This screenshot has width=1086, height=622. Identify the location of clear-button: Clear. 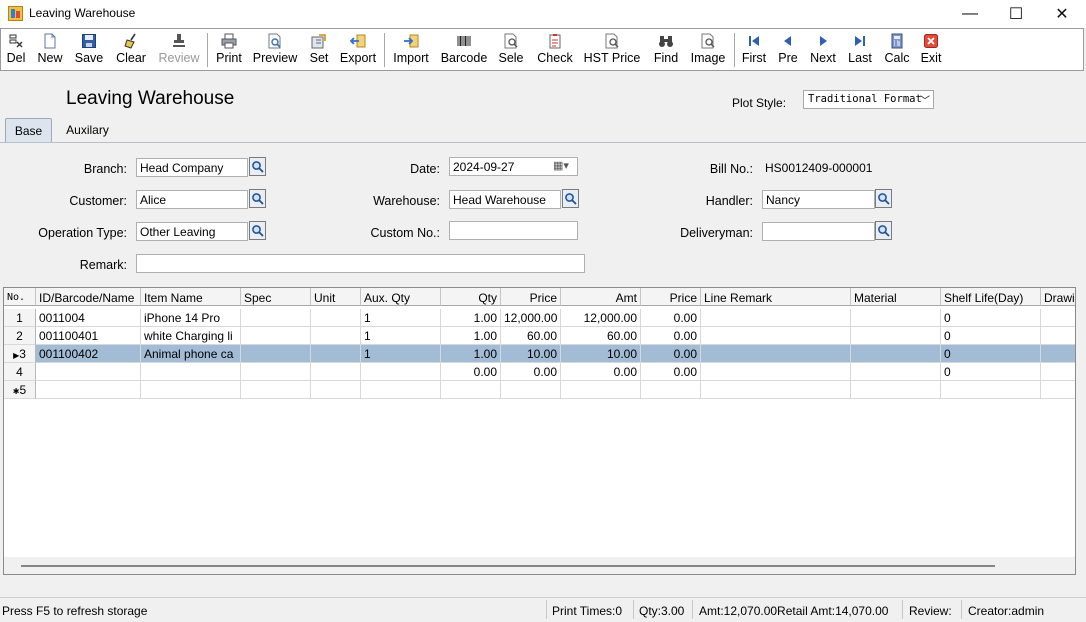
(131, 50).